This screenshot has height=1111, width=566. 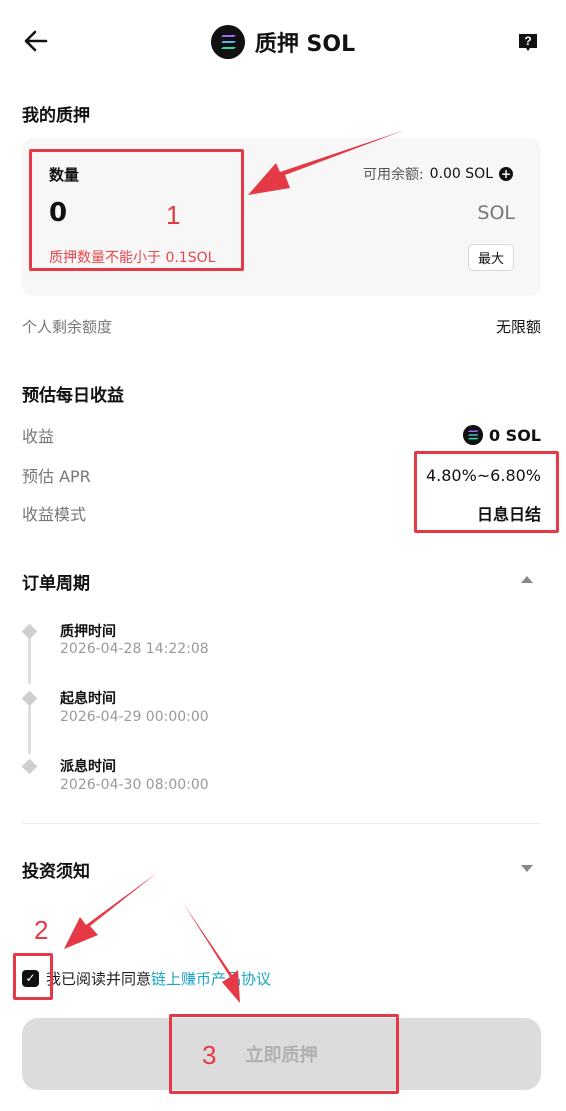 What do you see at coordinates (461, 174) in the screenshot?
I see `available-value: 0.00 SOL` at bounding box center [461, 174].